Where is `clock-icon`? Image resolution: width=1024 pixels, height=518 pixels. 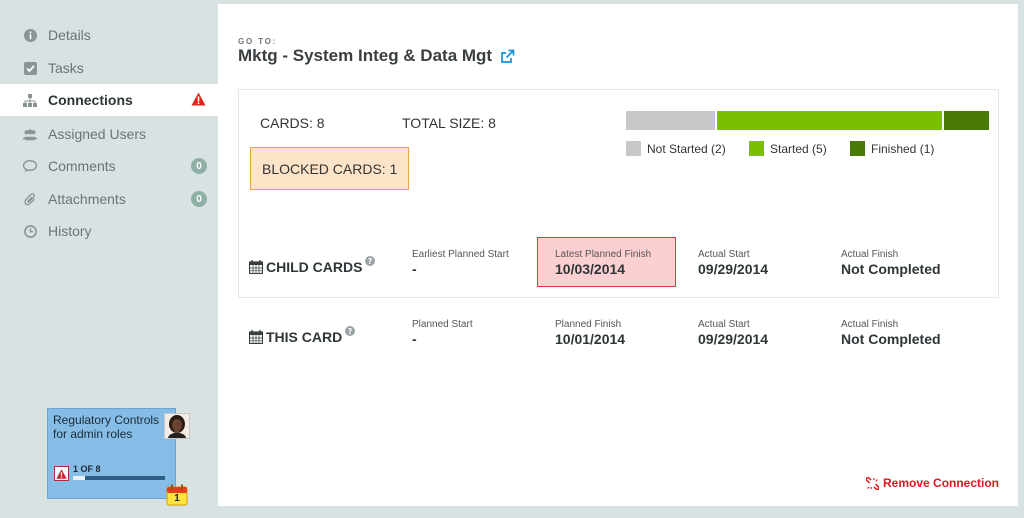 clock-icon is located at coordinates (30, 231).